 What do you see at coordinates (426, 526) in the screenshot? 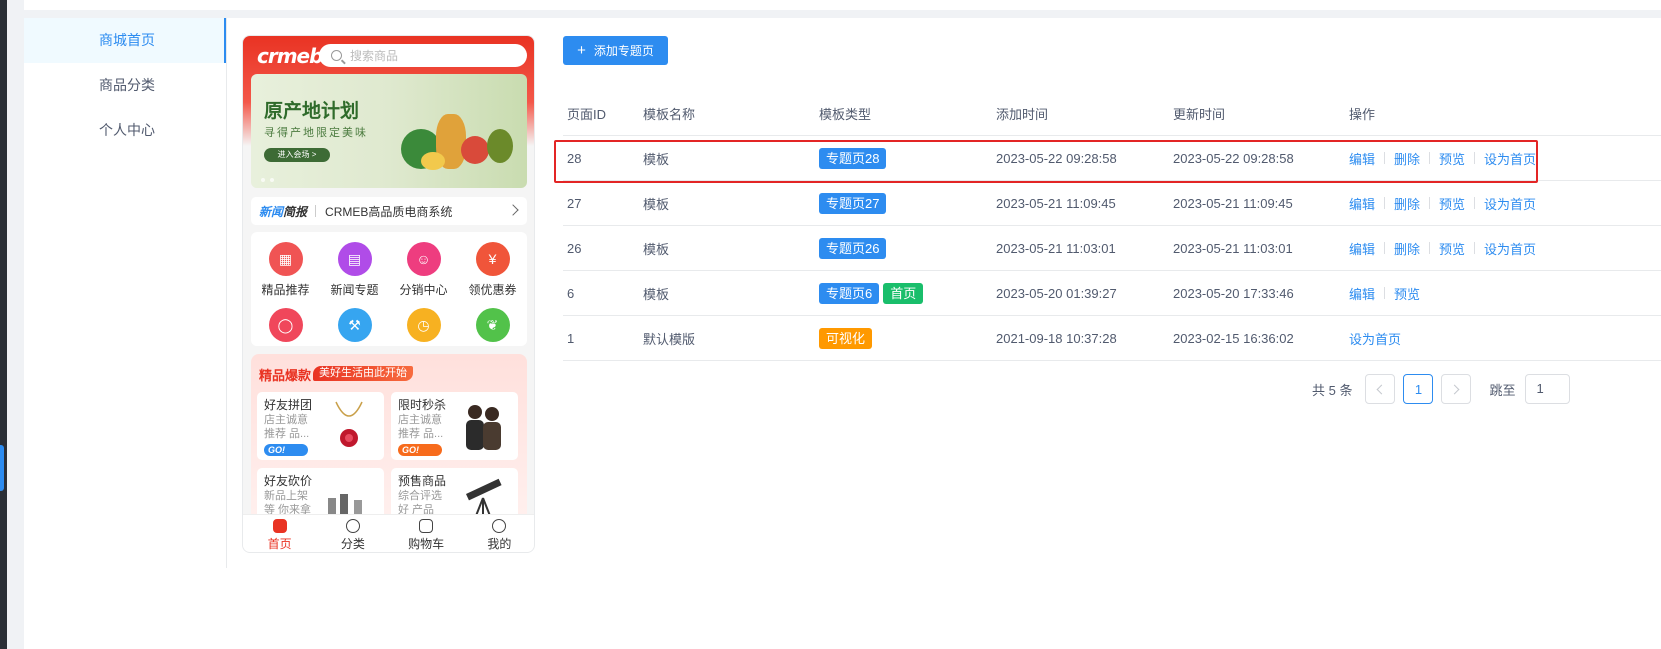
I see `cart-icon` at bounding box center [426, 526].